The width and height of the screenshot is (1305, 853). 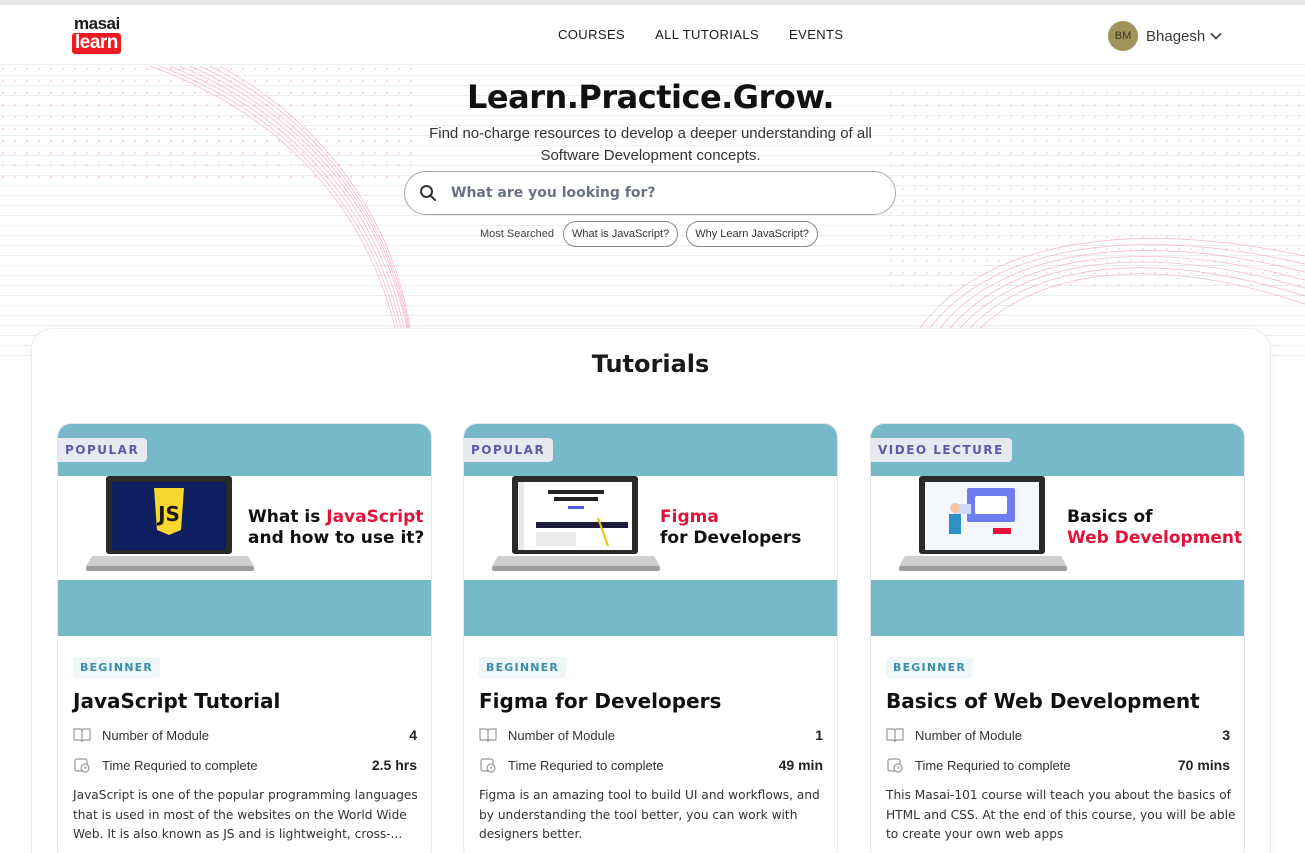 What do you see at coordinates (176, 701) in the screenshot?
I see `card-title: JavaScript Tutorial` at bounding box center [176, 701].